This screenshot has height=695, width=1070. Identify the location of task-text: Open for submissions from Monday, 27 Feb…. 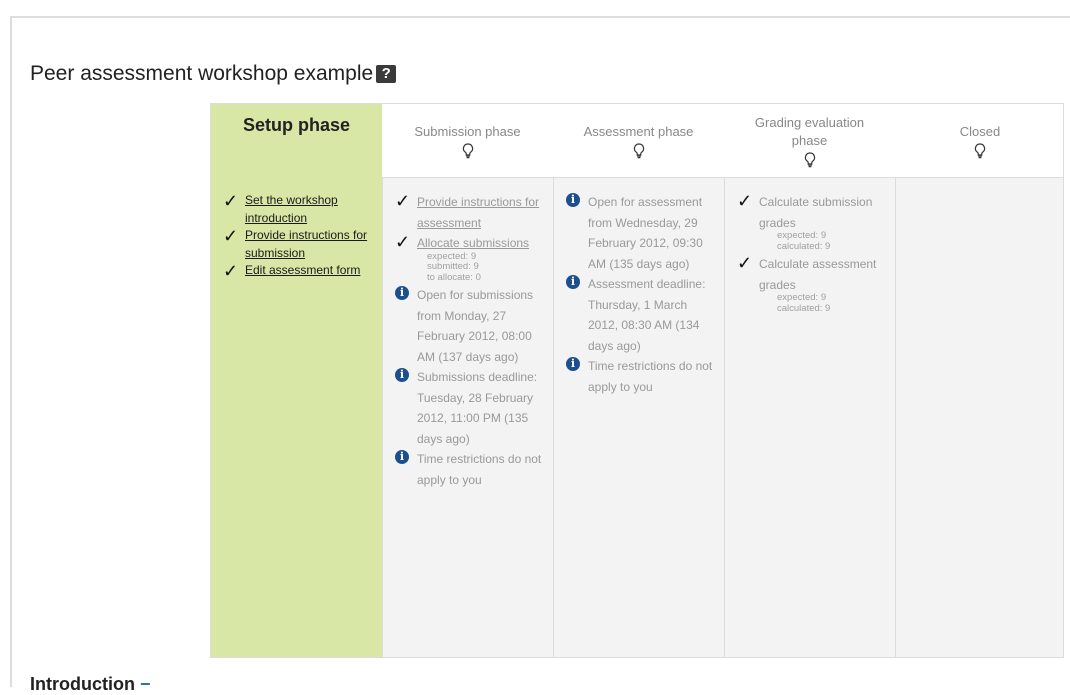
(475, 326).